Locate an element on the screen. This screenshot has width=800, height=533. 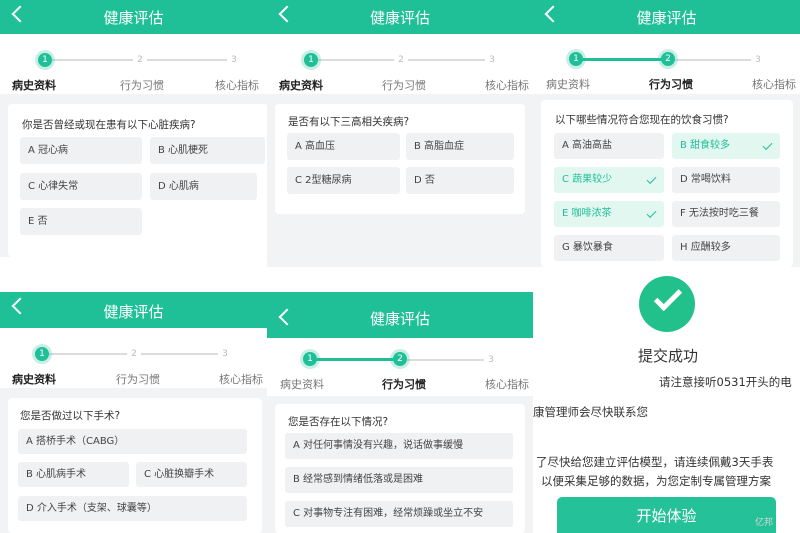
option-e-selected: E 咖啡浓茶 is located at coordinates (609, 214).